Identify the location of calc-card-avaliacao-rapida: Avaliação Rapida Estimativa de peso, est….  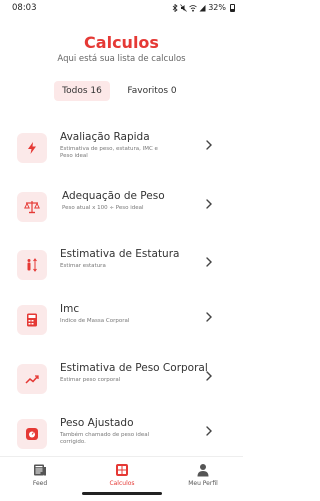
(120, 153).